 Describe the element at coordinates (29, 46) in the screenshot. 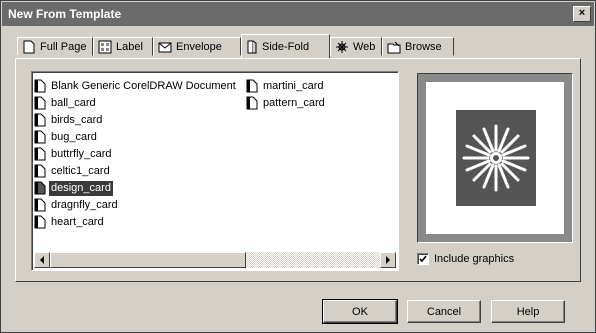

I see `page-icon` at that location.